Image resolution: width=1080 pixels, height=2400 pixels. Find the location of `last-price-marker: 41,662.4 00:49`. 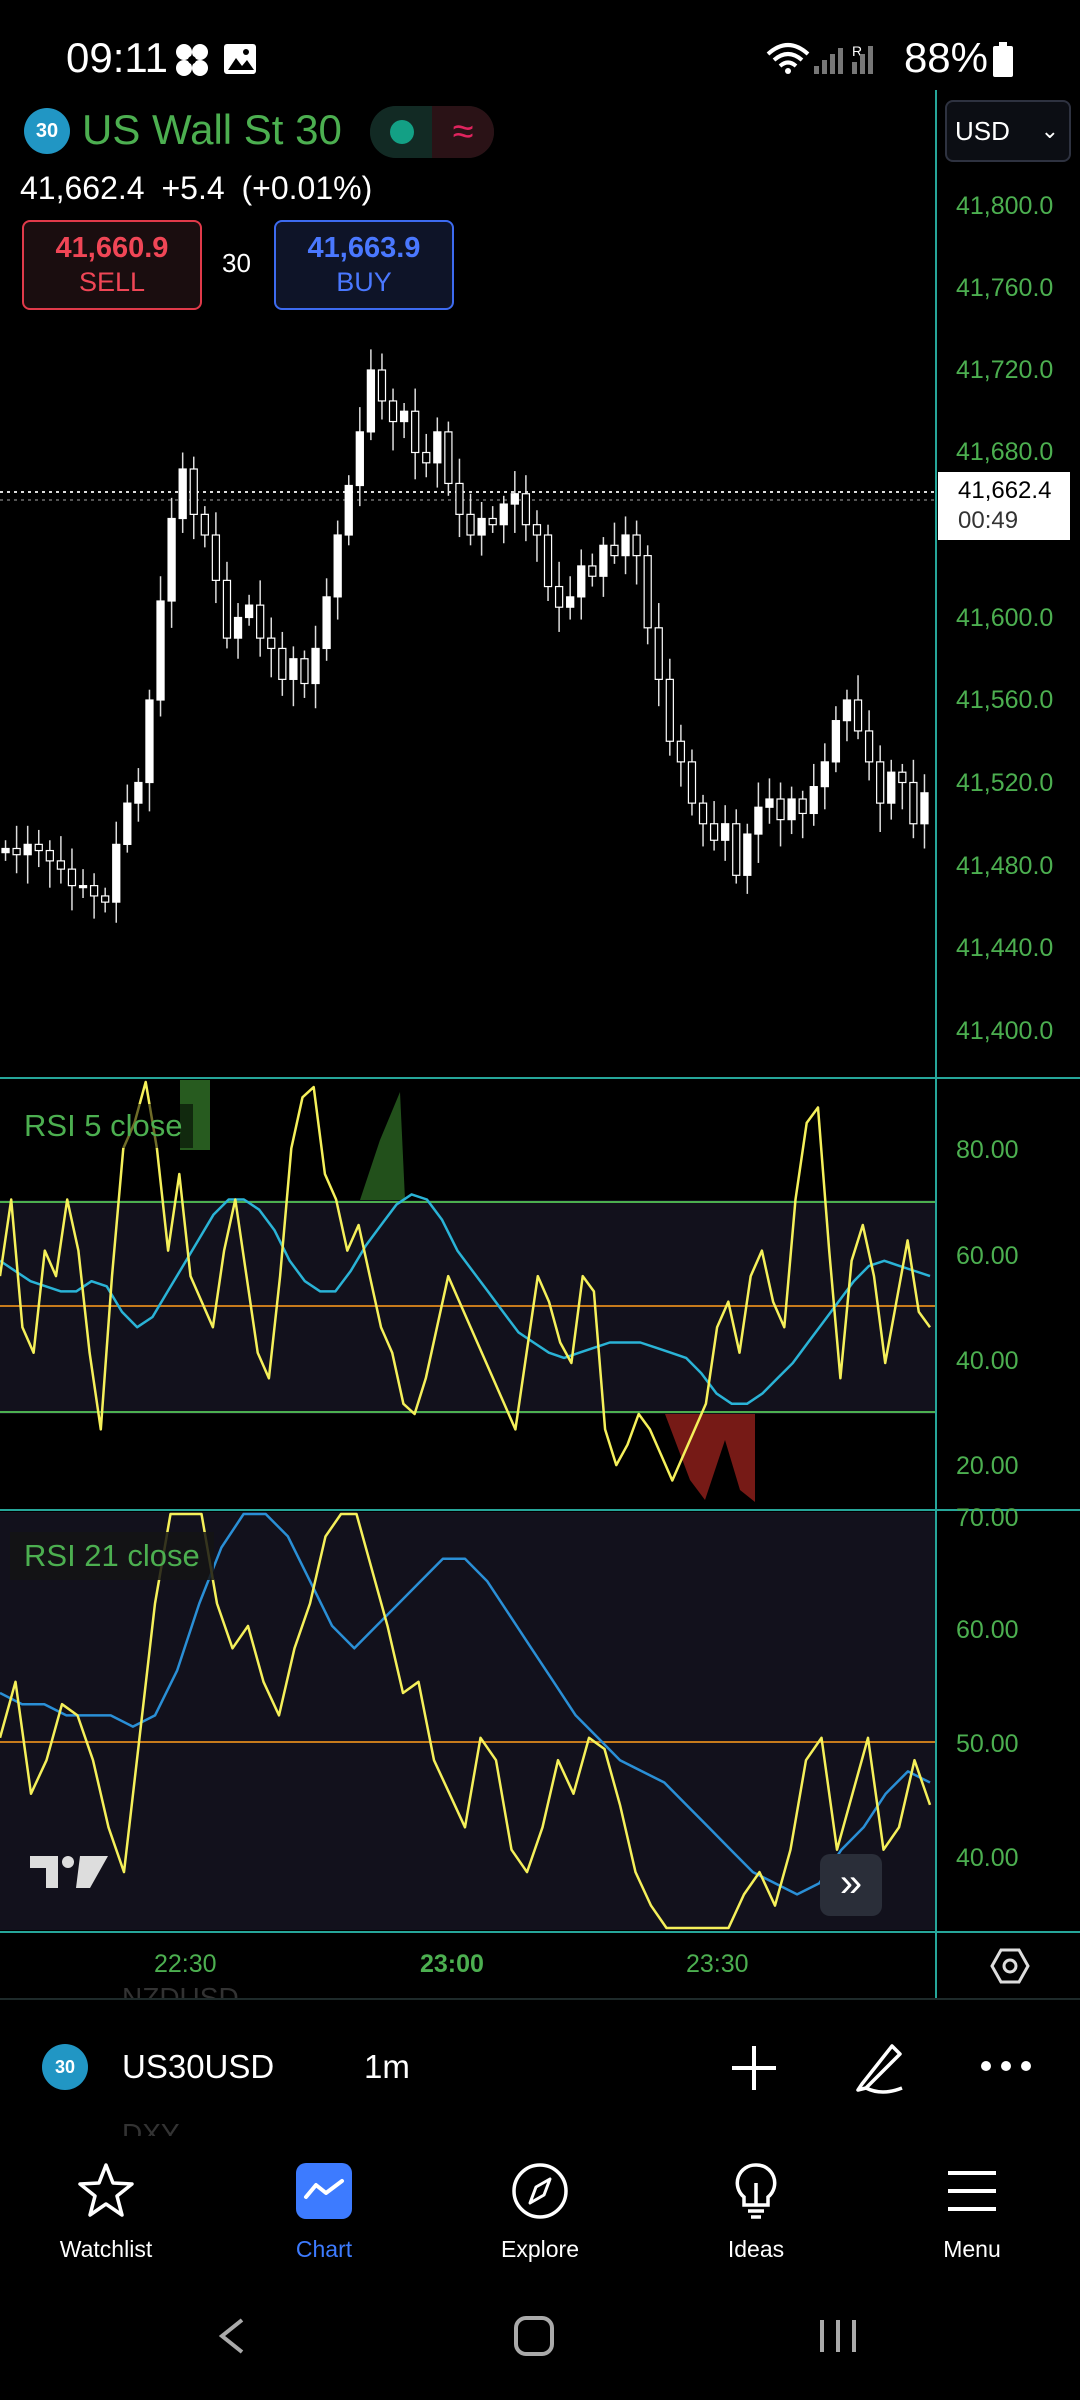

last-price-marker: 41,662.4 00:49 is located at coordinates (1004, 506).